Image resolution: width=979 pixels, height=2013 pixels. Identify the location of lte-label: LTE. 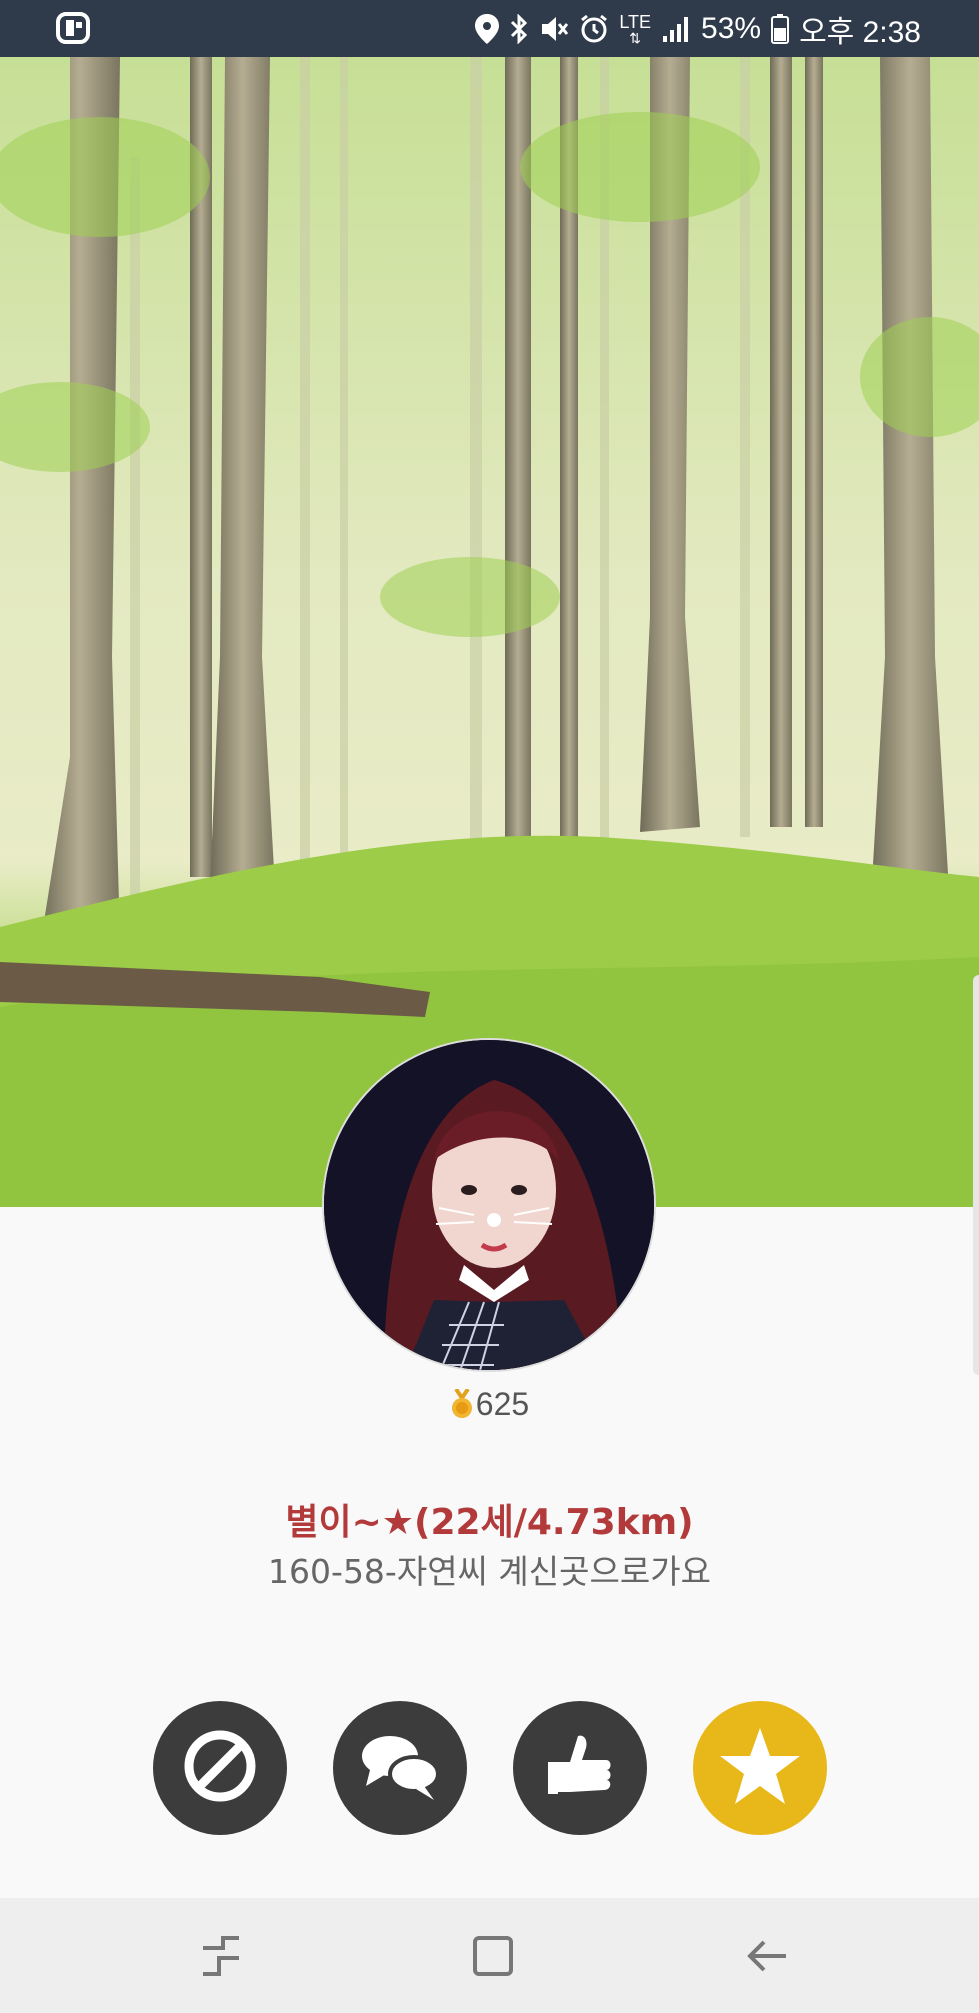
(635, 21).